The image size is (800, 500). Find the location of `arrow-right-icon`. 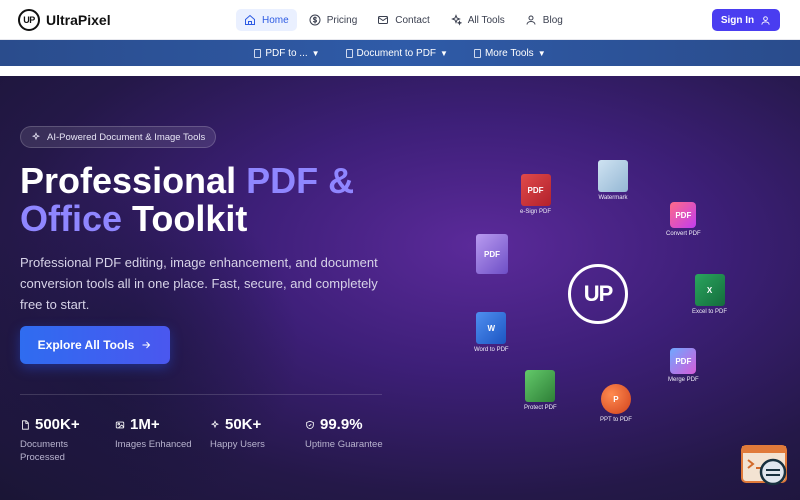

arrow-right-icon is located at coordinates (146, 345).